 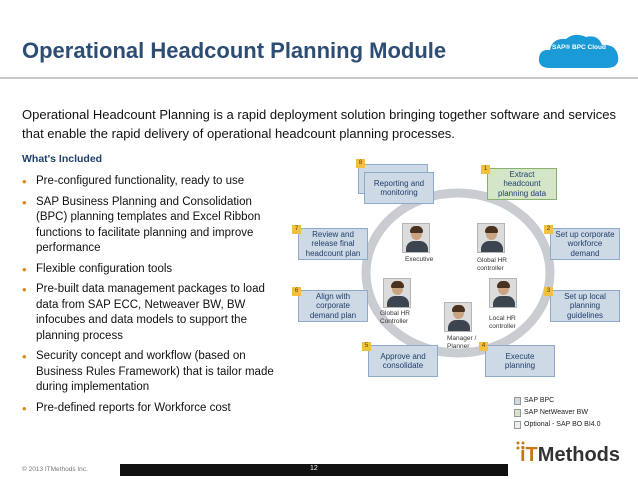 What do you see at coordinates (360, 163) in the screenshot?
I see `step-number-badge: 8` at bounding box center [360, 163].